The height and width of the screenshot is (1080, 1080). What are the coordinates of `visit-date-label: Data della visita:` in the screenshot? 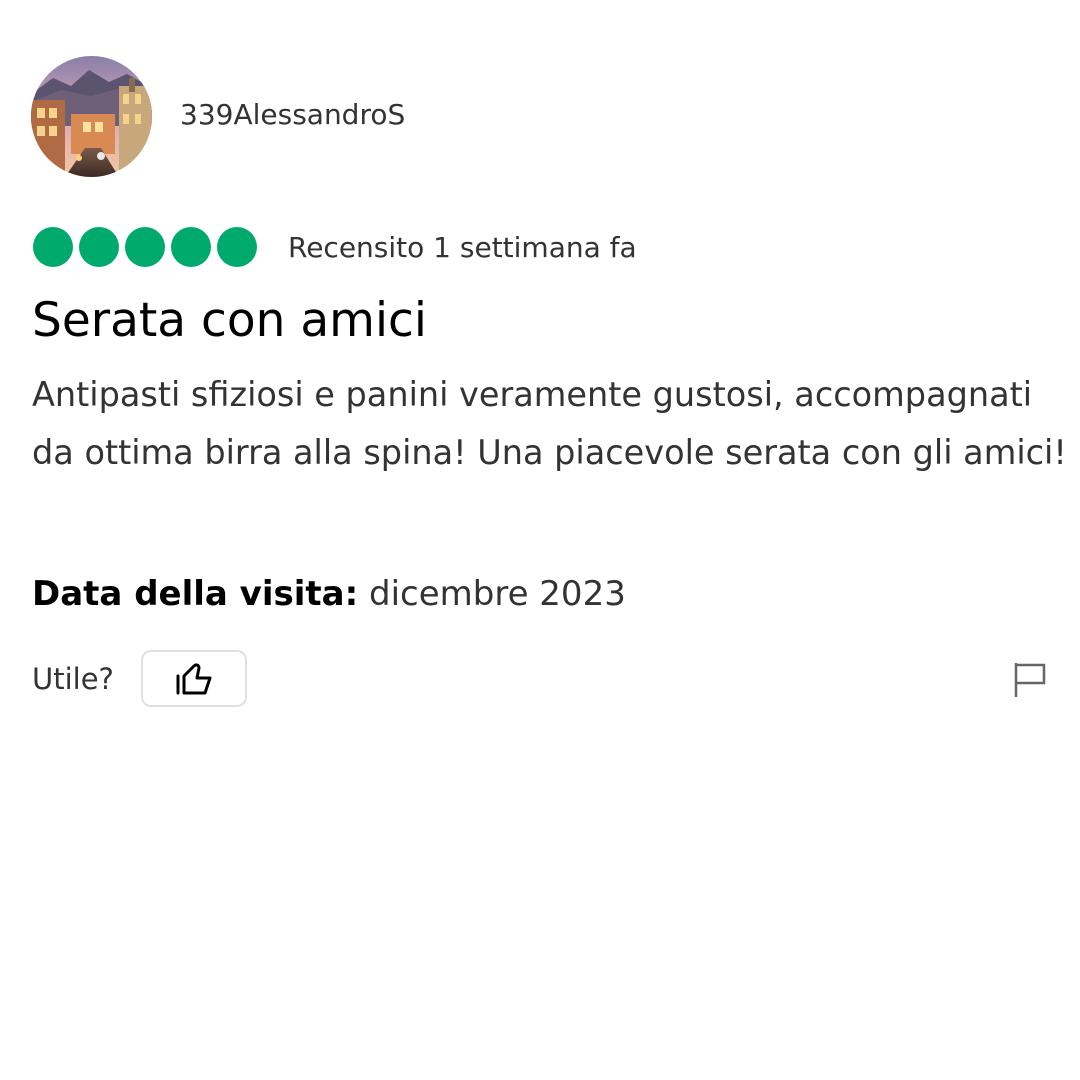 It's located at (195, 594).